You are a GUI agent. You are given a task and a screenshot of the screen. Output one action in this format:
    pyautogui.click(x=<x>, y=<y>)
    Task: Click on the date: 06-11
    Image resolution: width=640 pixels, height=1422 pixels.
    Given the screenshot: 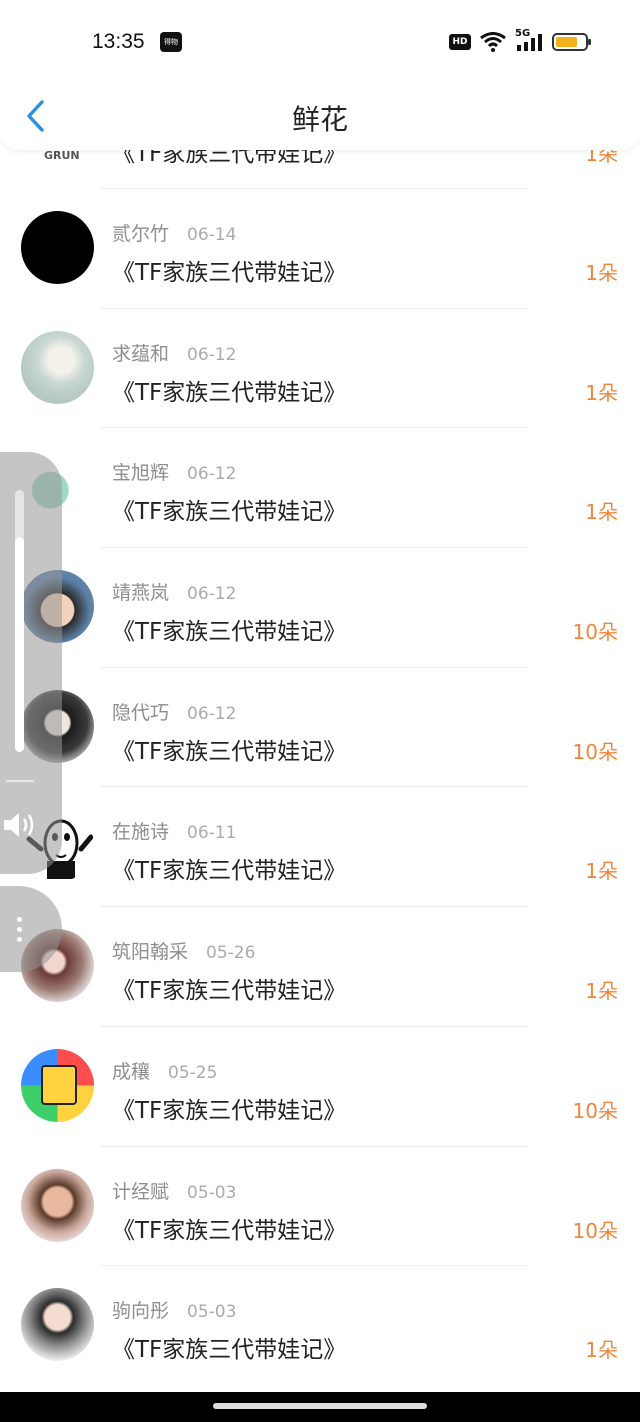 What is the action you would take?
    pyautogui.click(x=212, y=833)
    